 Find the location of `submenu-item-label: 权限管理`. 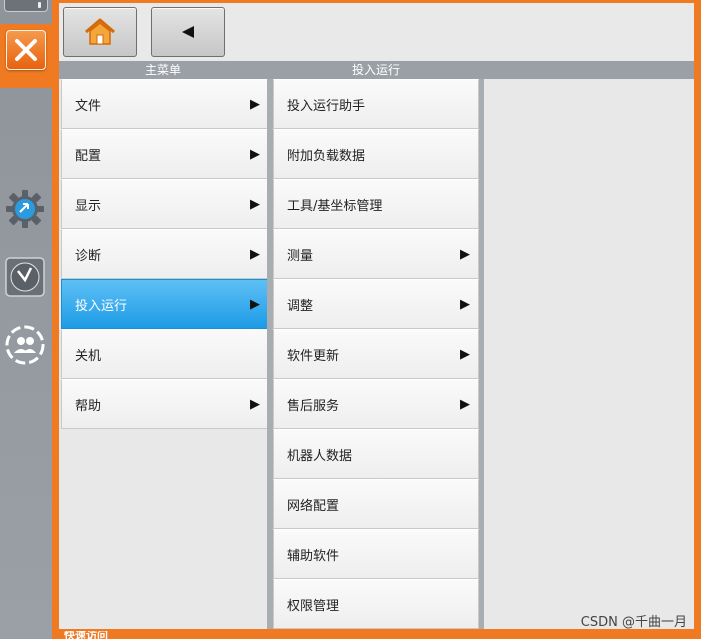

submenu-item-label: 权限管理 is located at coordinates (313, 606).